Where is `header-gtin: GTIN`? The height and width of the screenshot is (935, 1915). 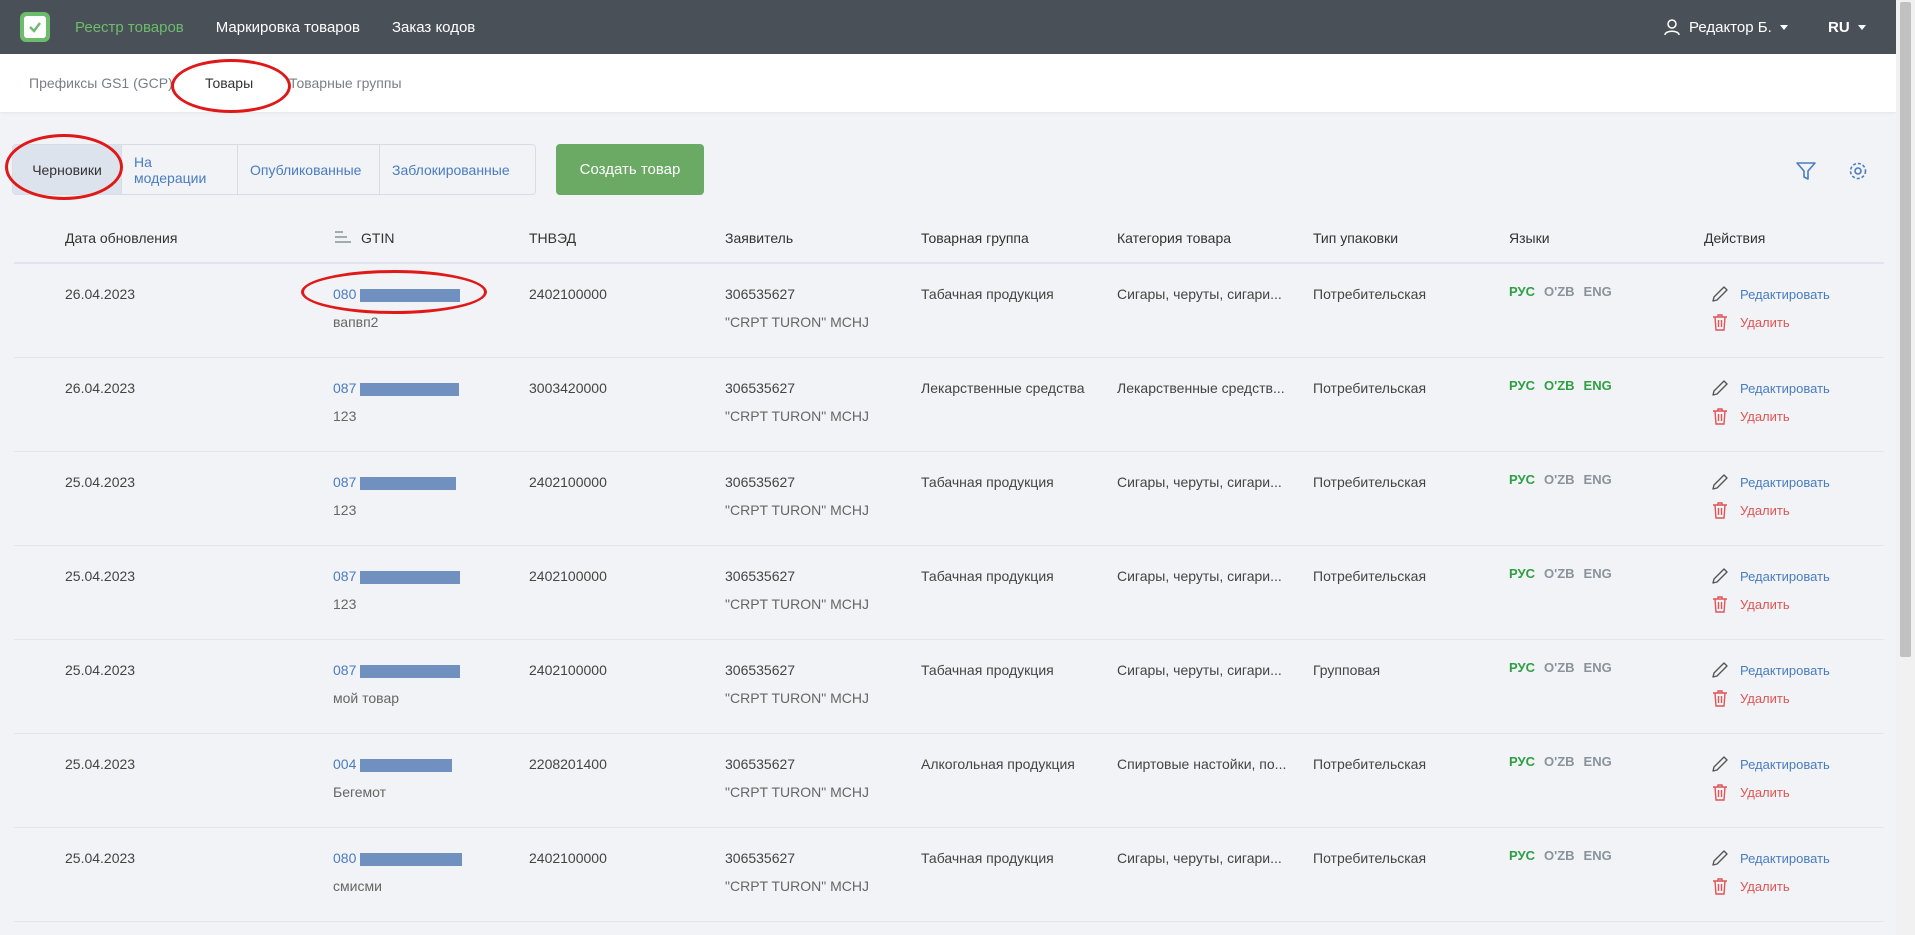
header-gtin: GTIN is located at coordinates (377, 238).